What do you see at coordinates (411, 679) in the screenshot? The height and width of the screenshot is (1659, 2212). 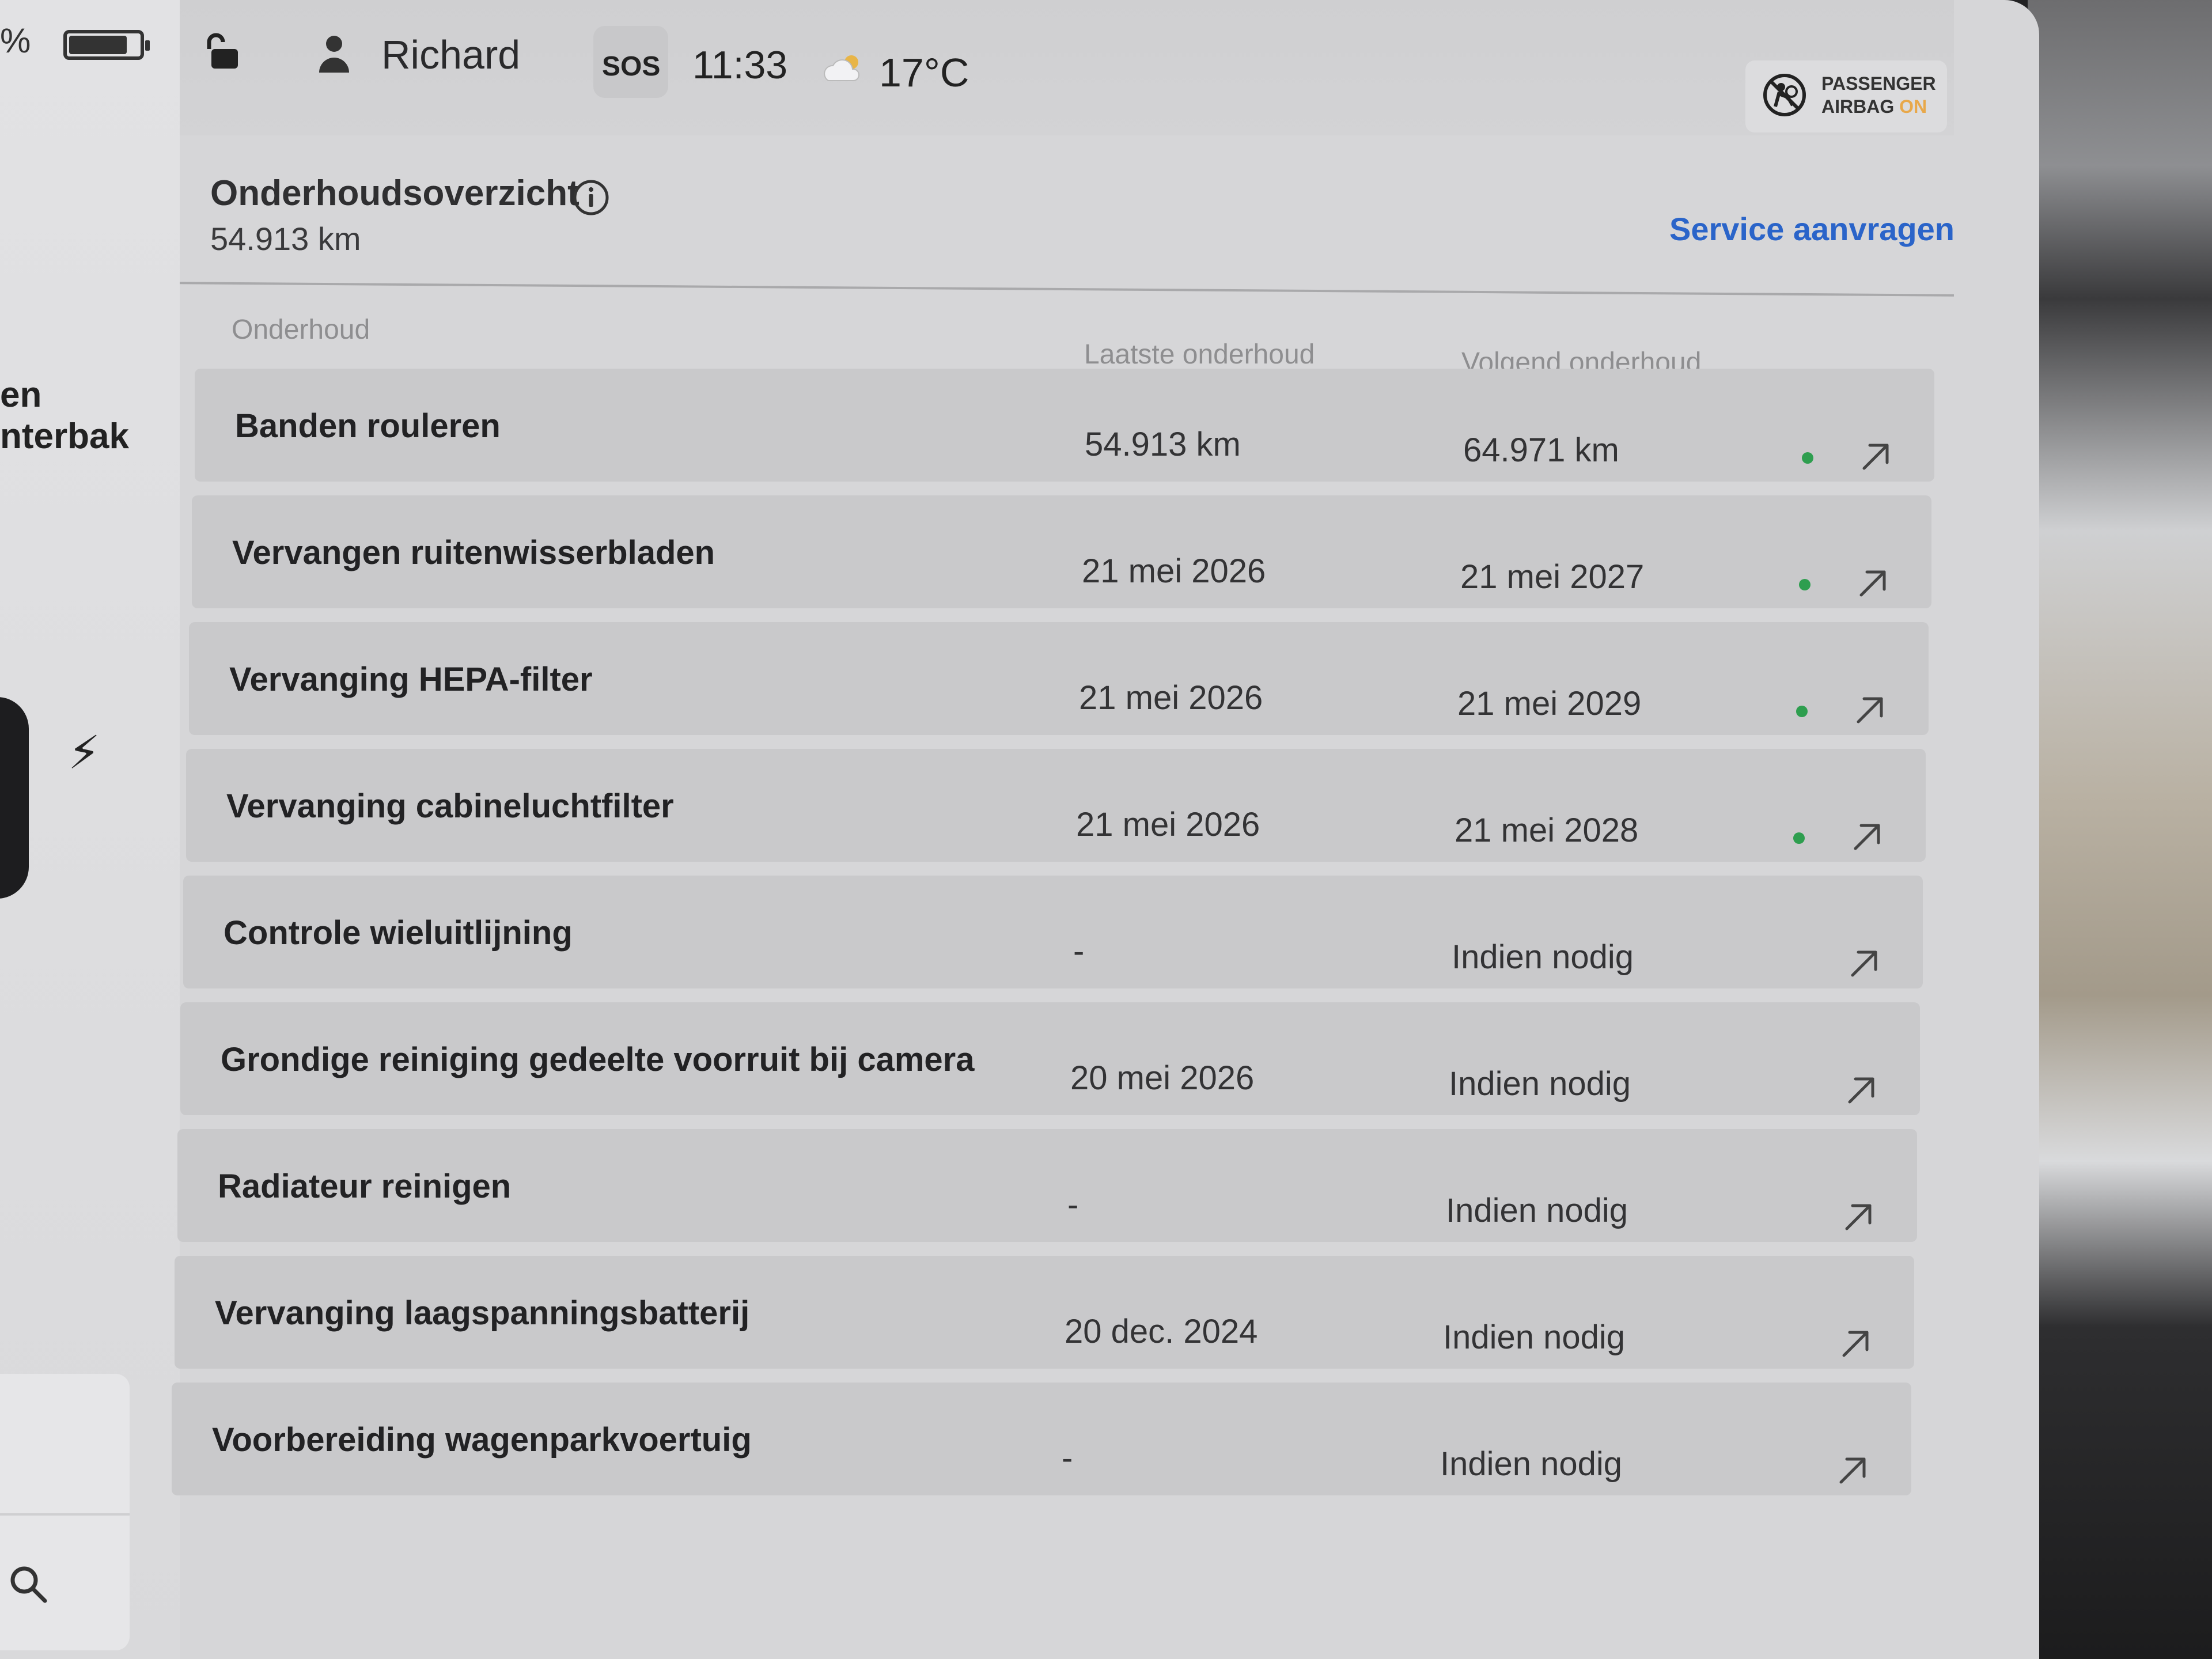 I see `row-name: Vervanging HEPA-filter` at bounding box center [411, 679].